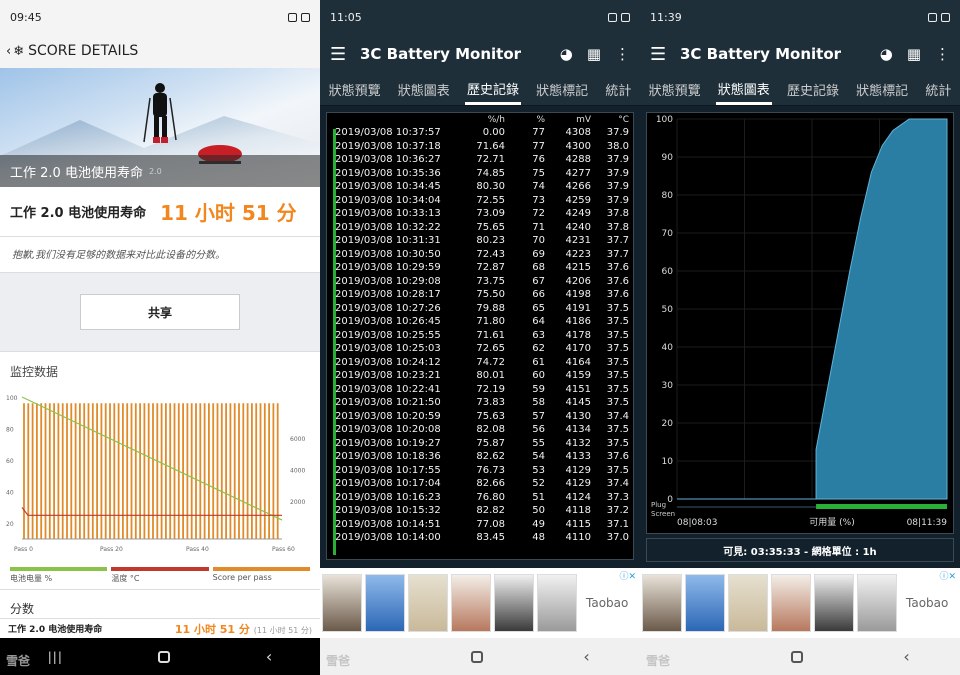 This screenshot has height=675, width=960. I want to click on share-button: 共享, so click(160, 312).